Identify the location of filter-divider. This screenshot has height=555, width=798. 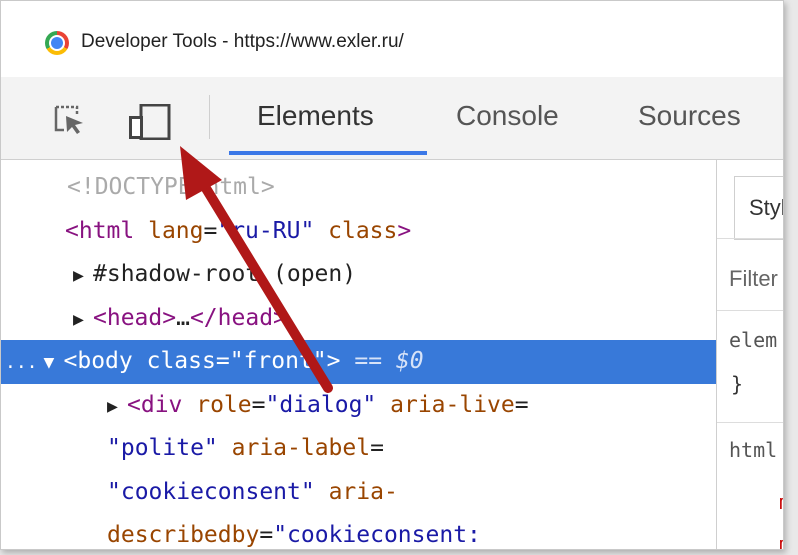
(750, 310).